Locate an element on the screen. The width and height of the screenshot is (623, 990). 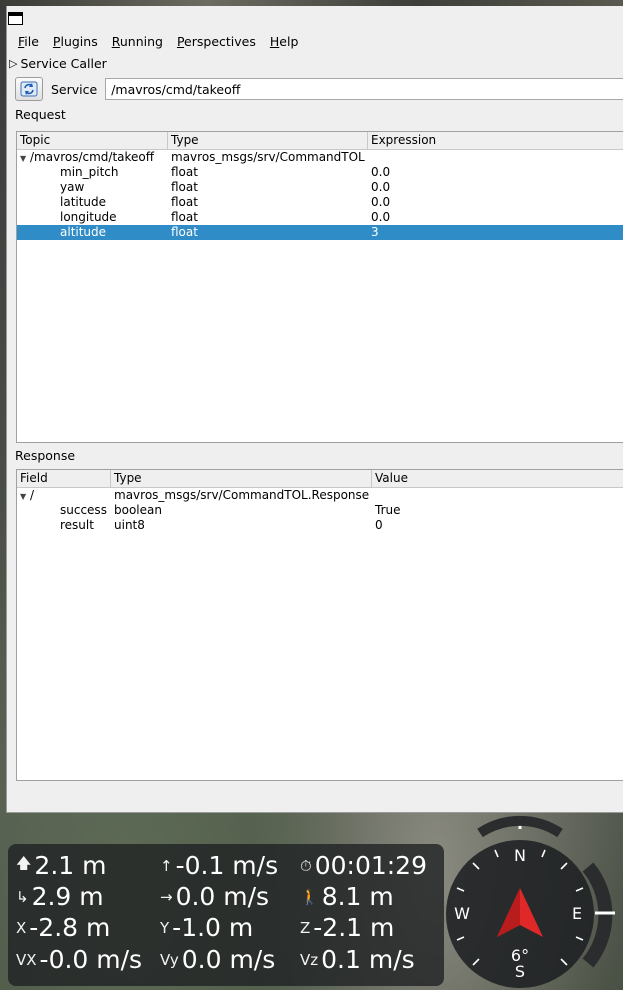
tree-row-root: ▼ / mavros_msgs/srv/CommandTOL.Response is located at coordinates (320, 495).